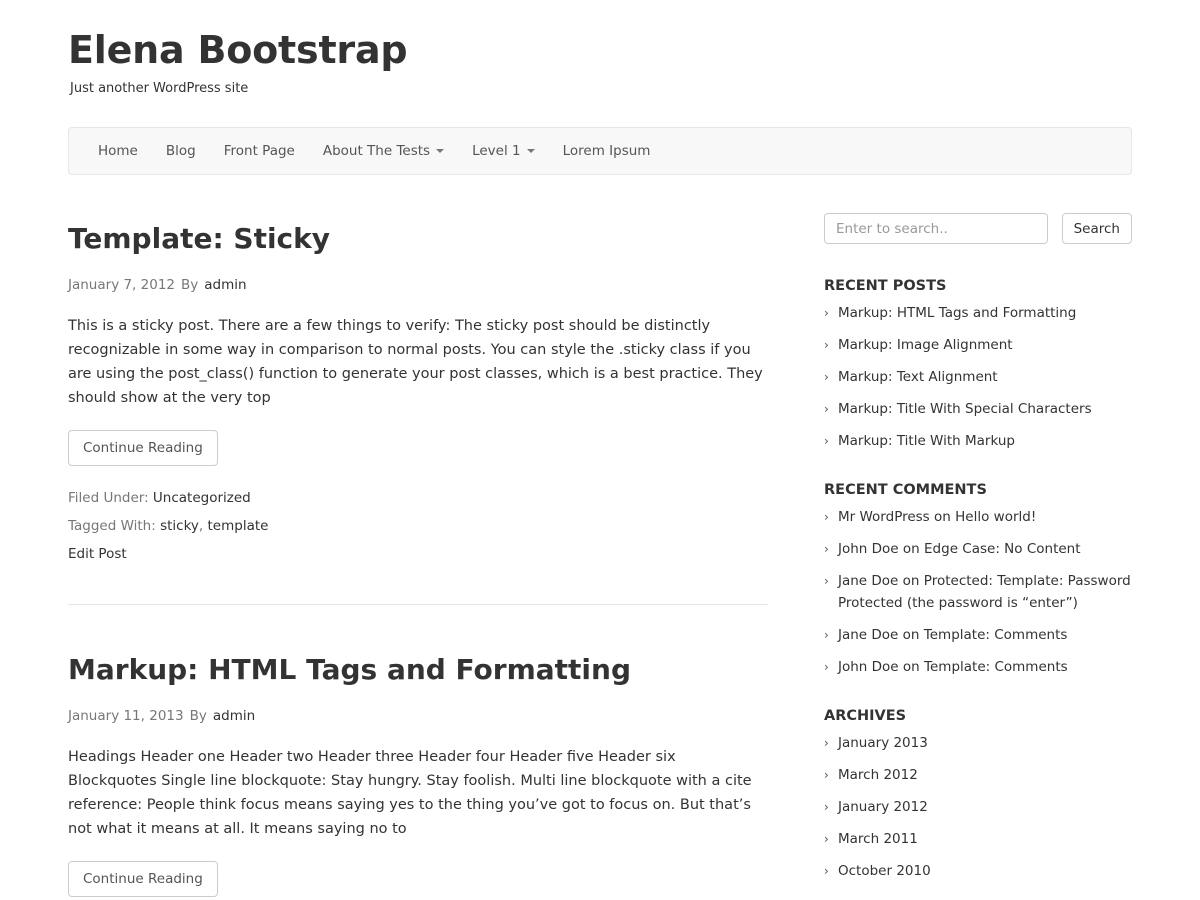 The image size is (1200, 900). I want to click on nav-label: Level 1, so click(496, 151).